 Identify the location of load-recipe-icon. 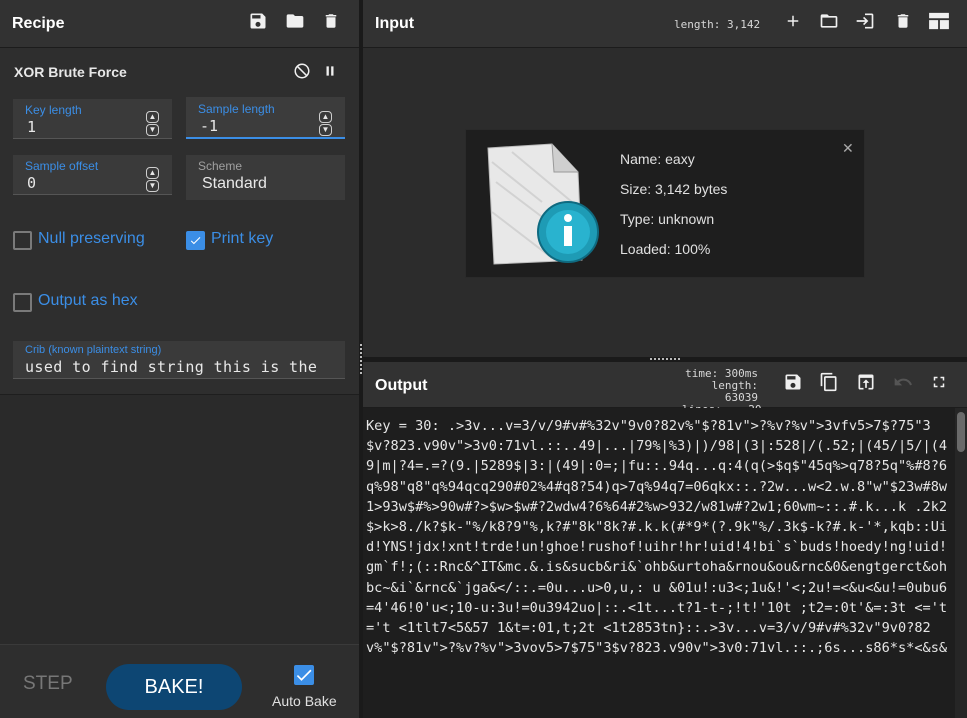
(295, 21).